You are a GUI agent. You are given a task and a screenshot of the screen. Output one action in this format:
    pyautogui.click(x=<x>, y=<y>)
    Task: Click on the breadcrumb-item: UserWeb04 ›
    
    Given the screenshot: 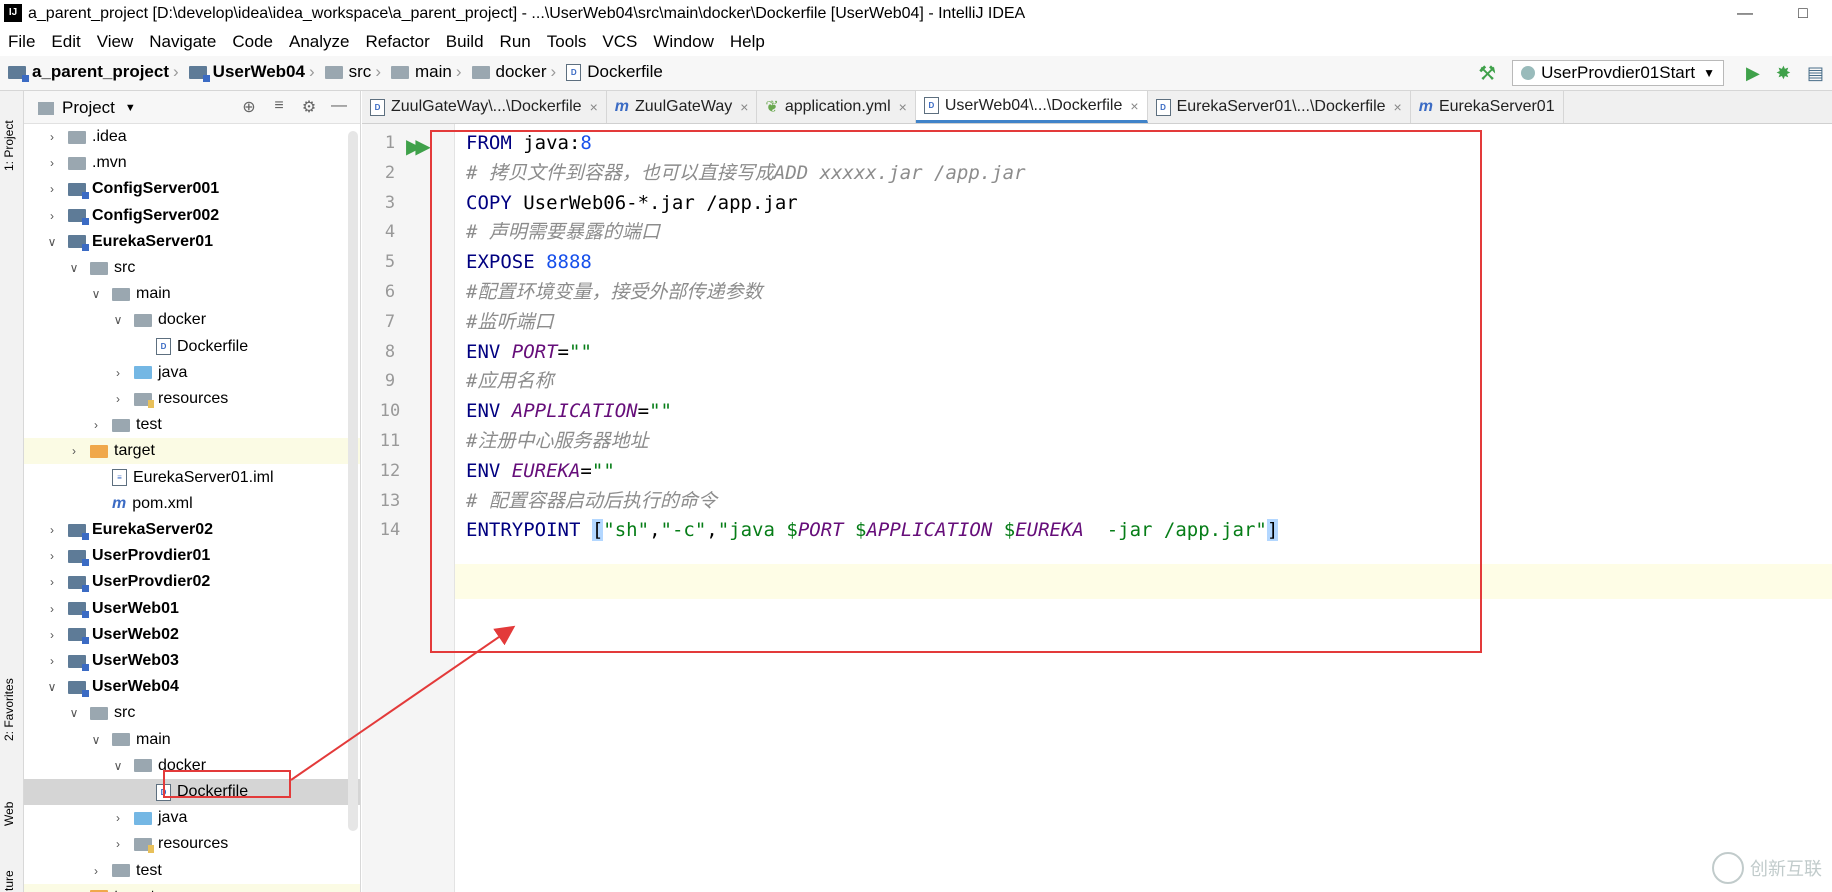 What is the action you would take?
    pyautogui.click(x=253, y=72)
    